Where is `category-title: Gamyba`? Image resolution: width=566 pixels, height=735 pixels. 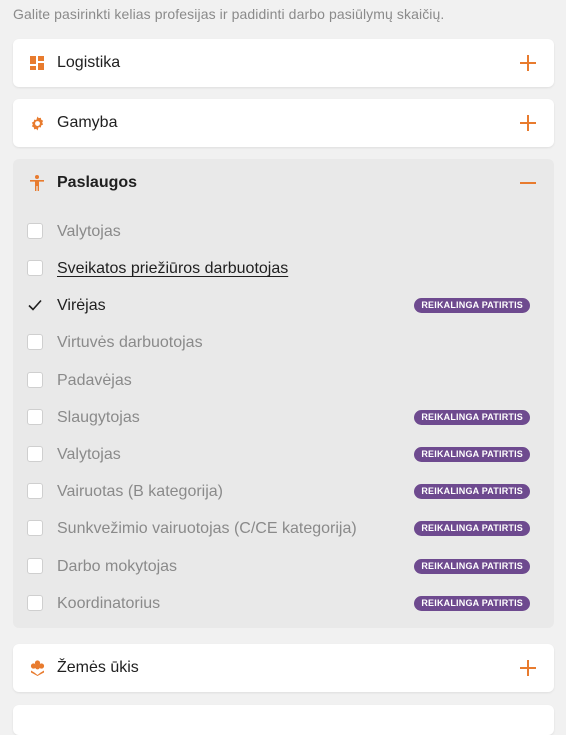 category-title: Gamyba is located at coordinates (87, 122).